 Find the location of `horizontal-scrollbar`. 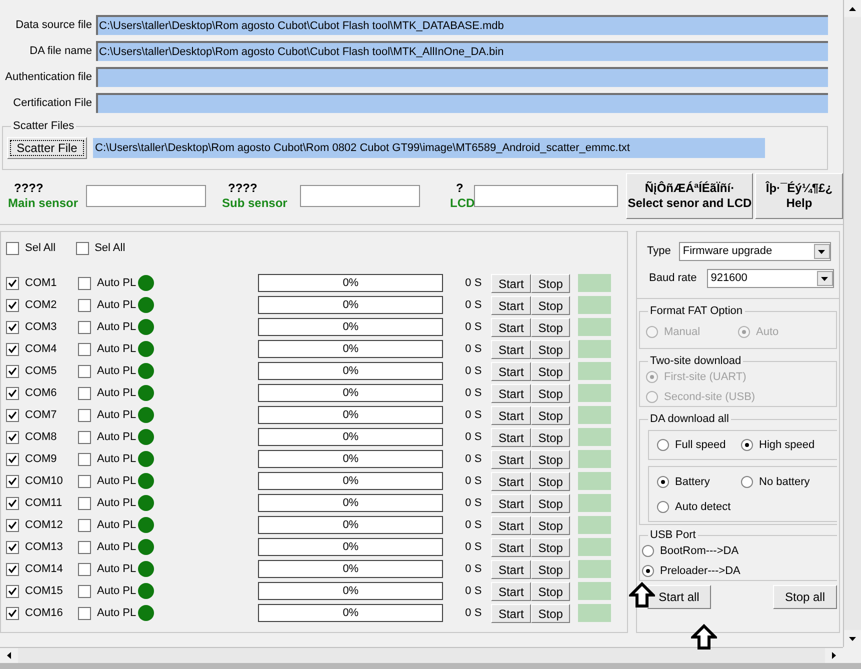

horizontal-scrollbar is located at coordinates (421, 655).